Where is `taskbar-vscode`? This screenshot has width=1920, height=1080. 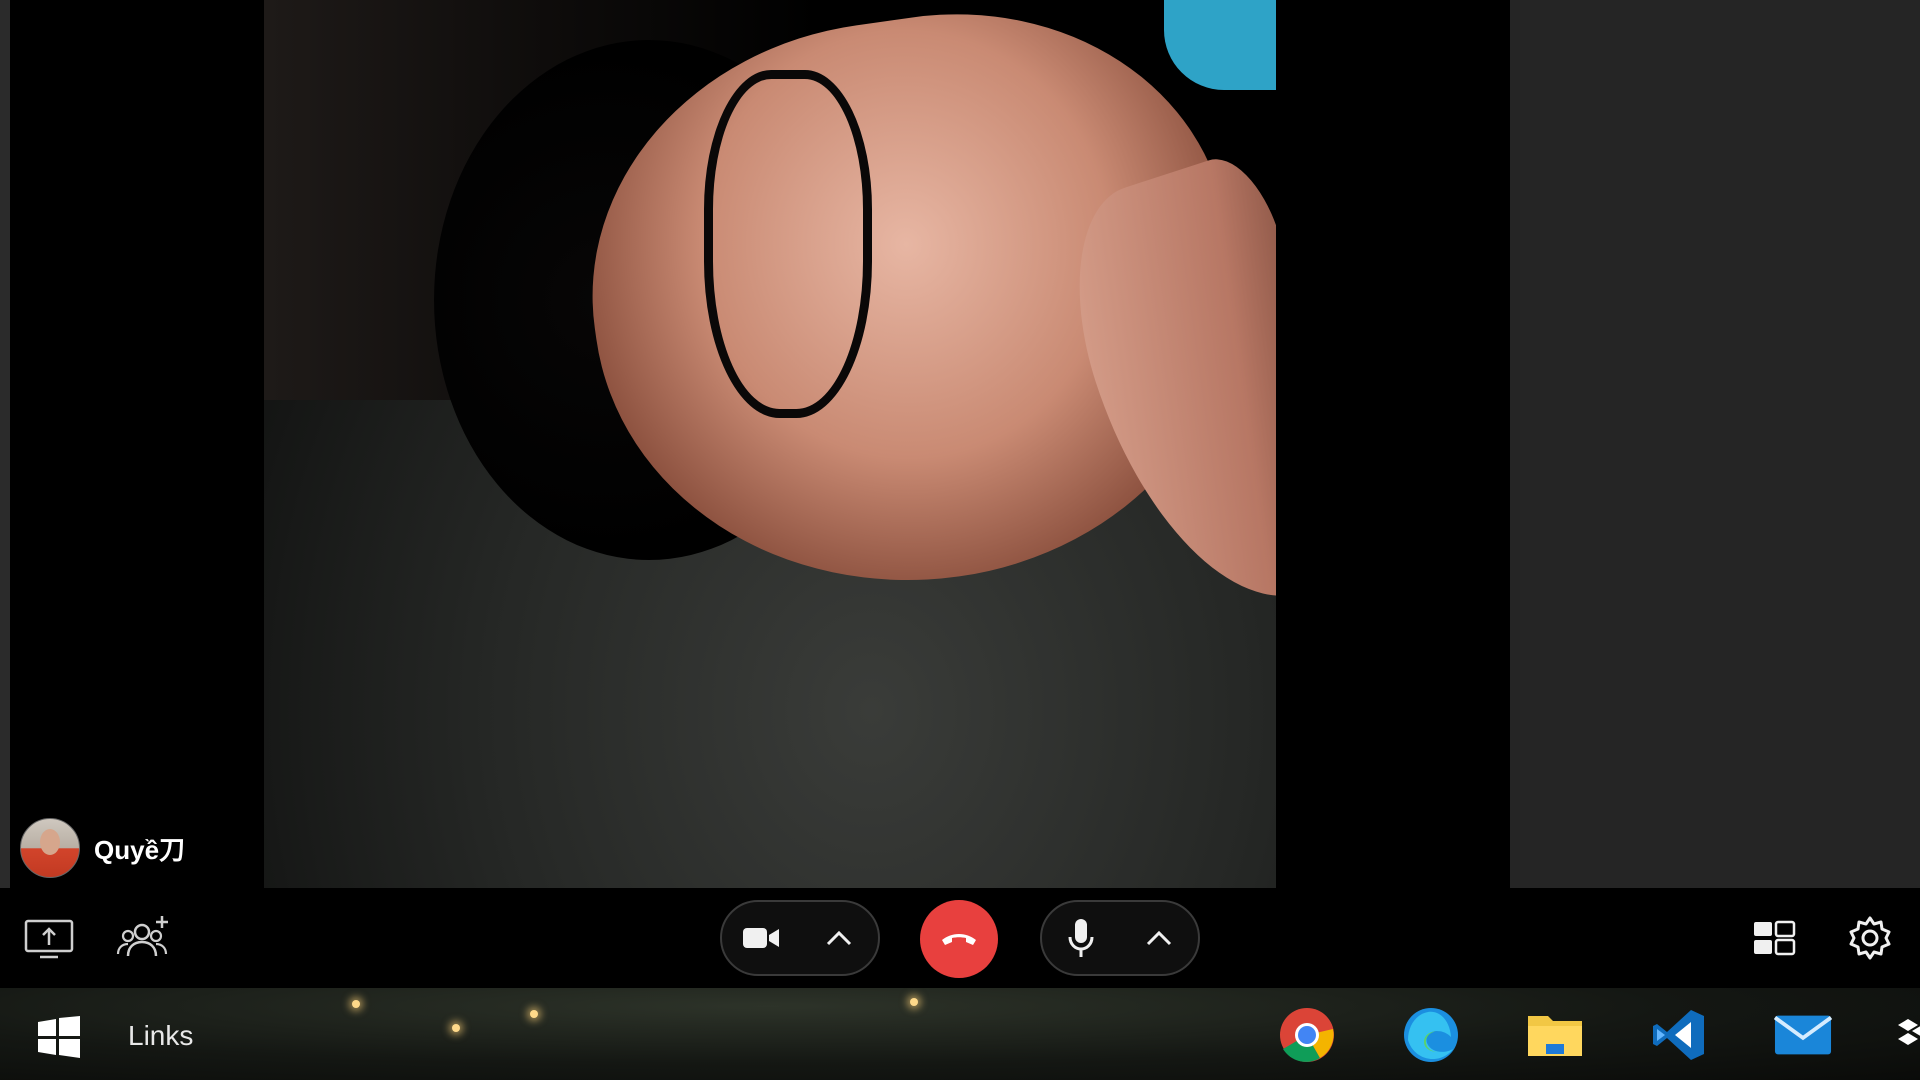 taskbar-vscode is located at coordinates (1679, 1035).